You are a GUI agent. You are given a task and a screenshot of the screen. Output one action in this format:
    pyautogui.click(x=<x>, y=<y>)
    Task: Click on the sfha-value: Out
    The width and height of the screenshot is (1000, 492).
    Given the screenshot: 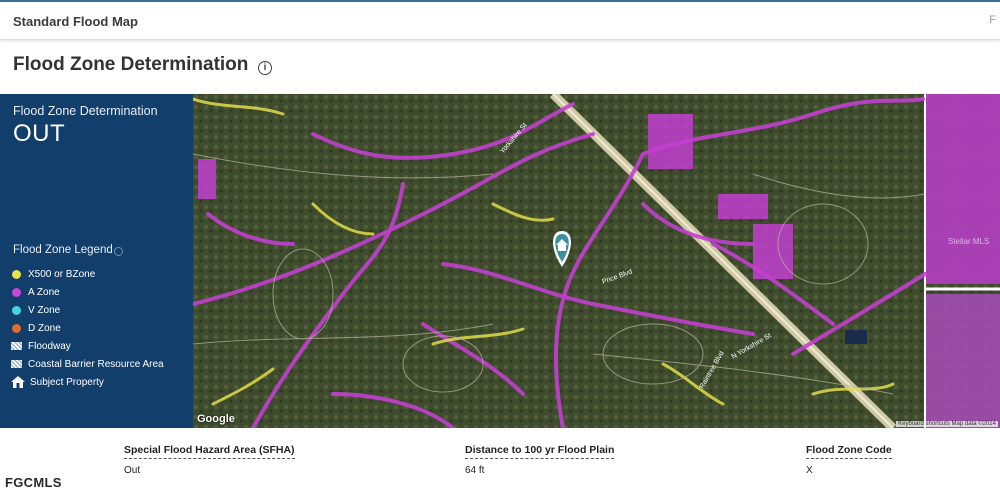 What is the action you would take?
    pyautogui.click(x=132, y=470)
    